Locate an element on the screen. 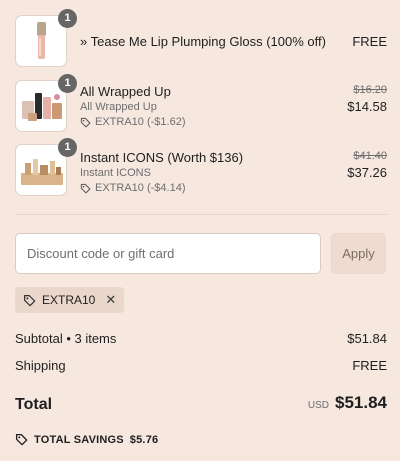 The height and width of the screenshot is (461, 400). item-discount-text: EXTRA10 (-$4.14) is located at coordinates (140, 188).